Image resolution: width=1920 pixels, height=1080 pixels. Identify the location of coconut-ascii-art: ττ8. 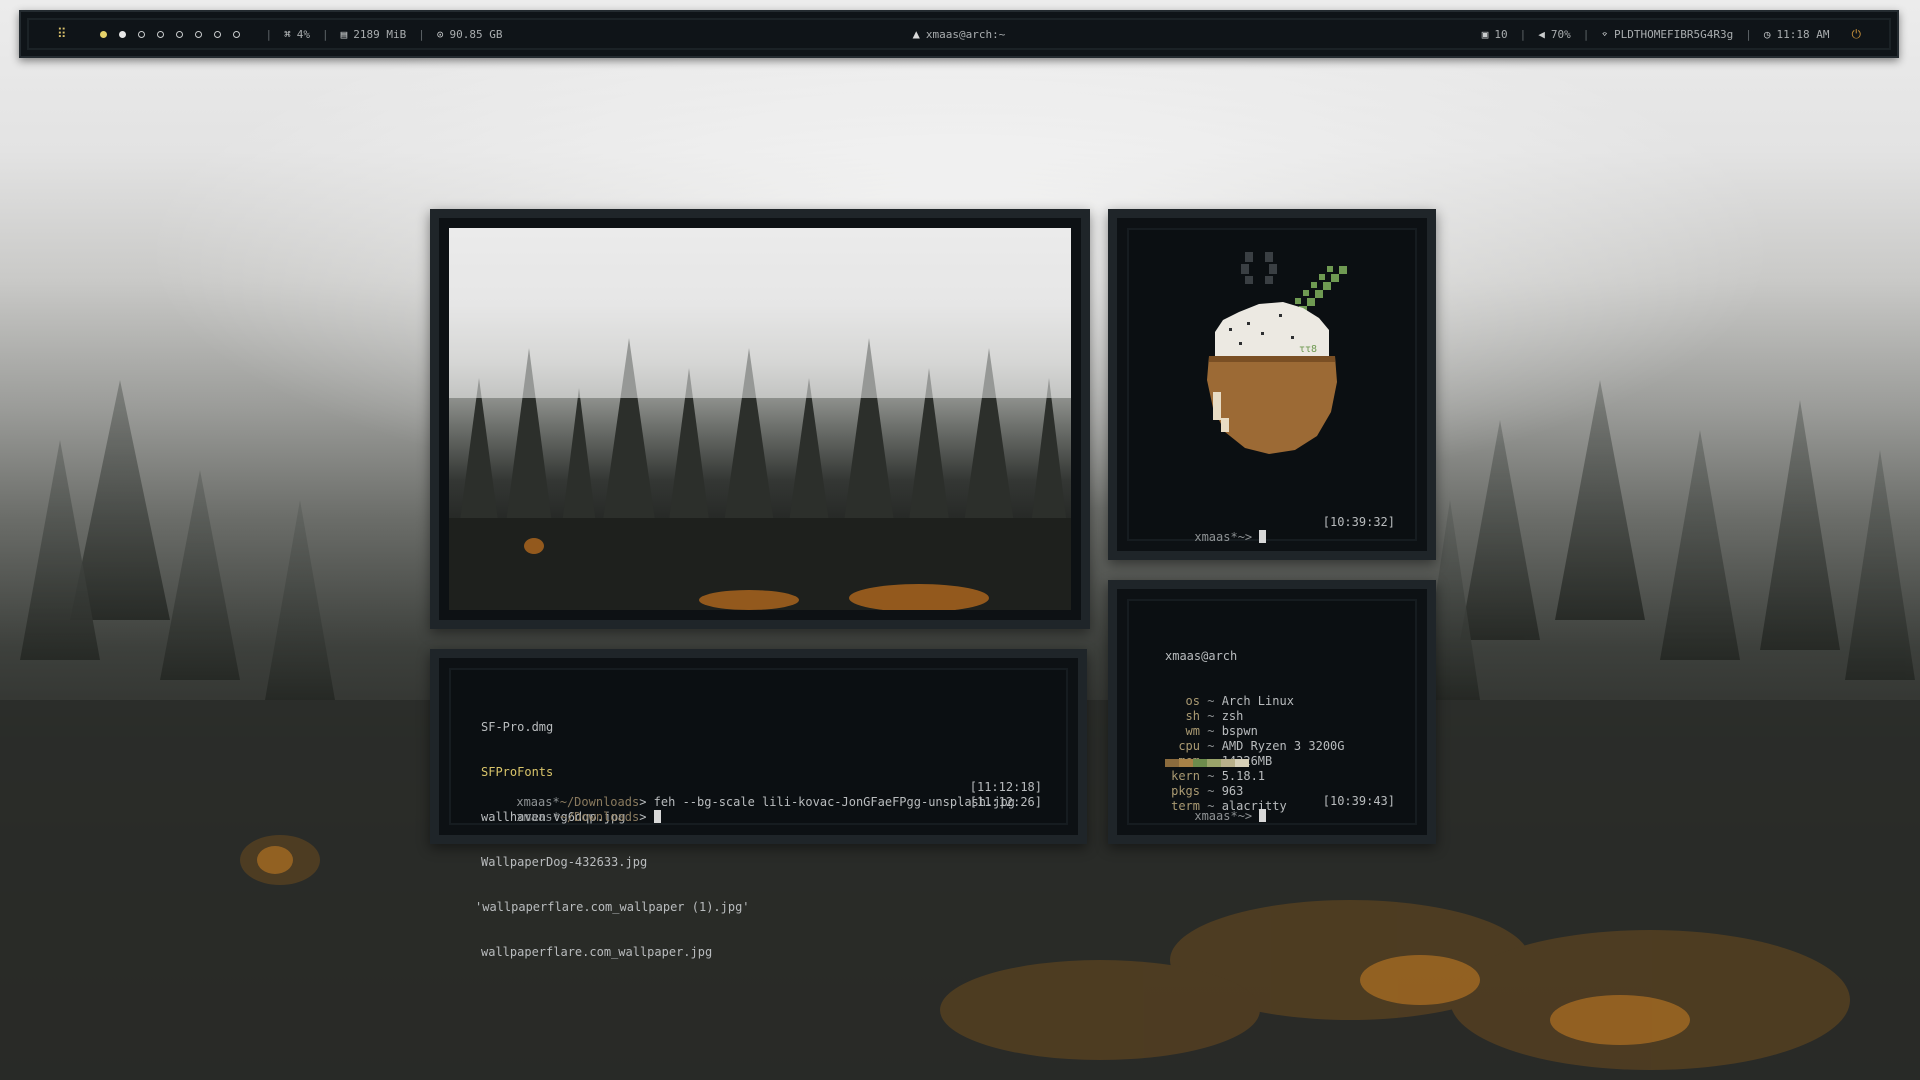
(1277, 353).